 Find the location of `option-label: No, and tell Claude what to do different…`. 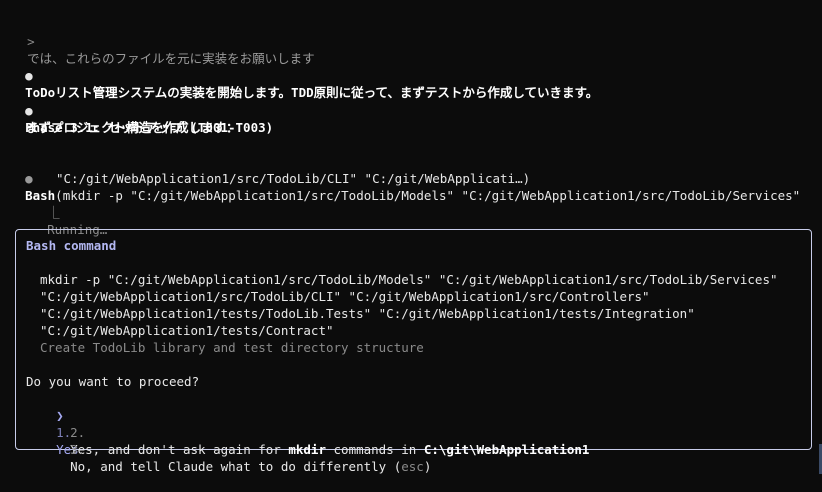

option-label: No, and tell Claude what to do different… is located at coordinates (236, 466).